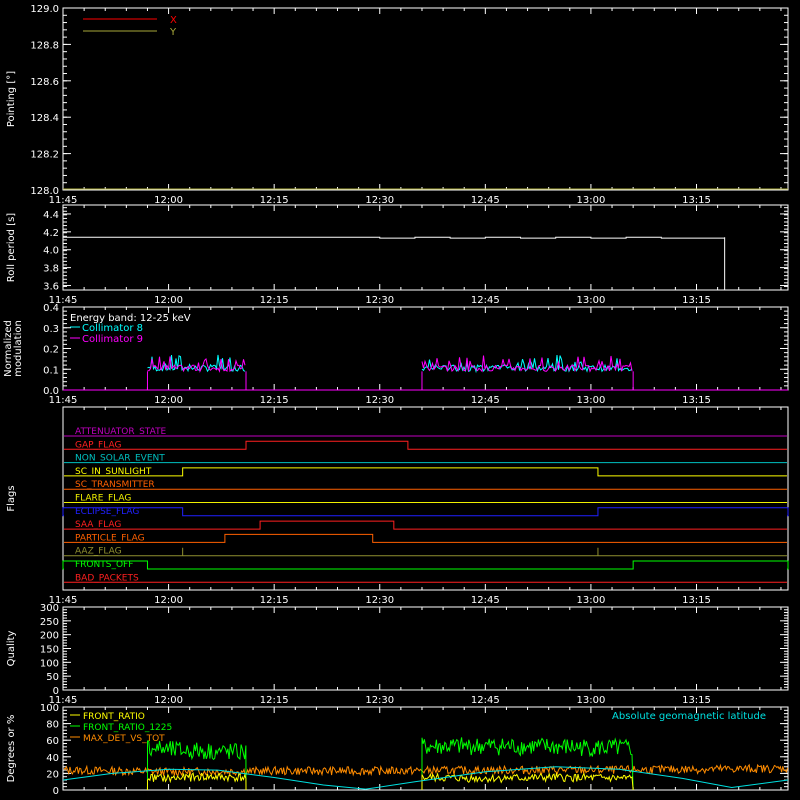  What do you see at coordinates (98, 525) in the screenshot?
I see `flag-label: SAA_FLAG` at bounding box center [98, 525].